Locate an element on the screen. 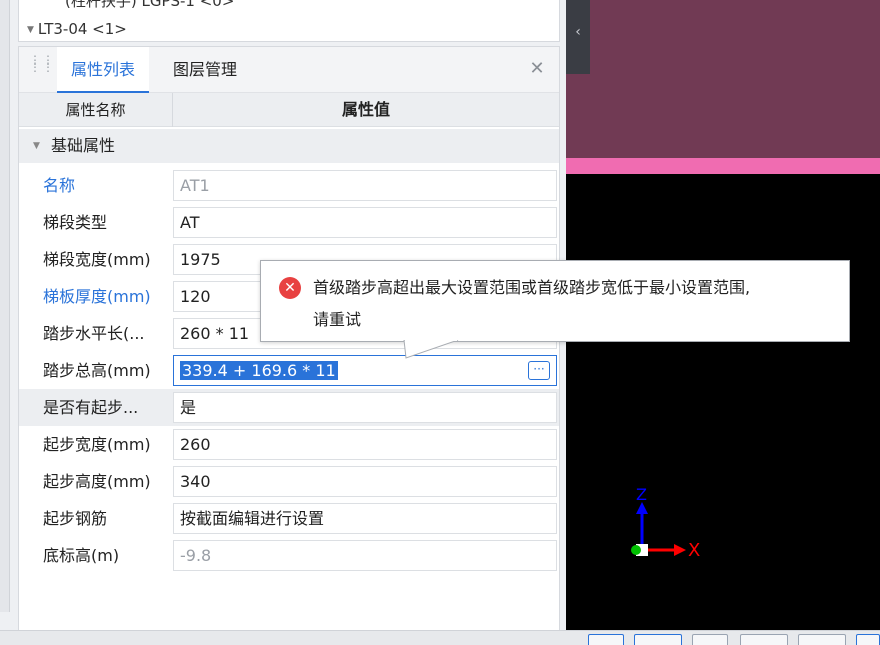 Image resolution: width=880 pixels, height=645 pixels. property-name: 底标高(m) is located at coordinates (81, 555).